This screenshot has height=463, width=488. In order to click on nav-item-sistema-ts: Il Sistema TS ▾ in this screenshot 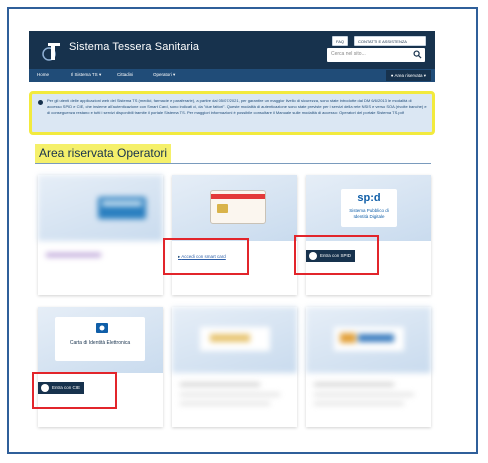, I will do `click(86, 75)`.